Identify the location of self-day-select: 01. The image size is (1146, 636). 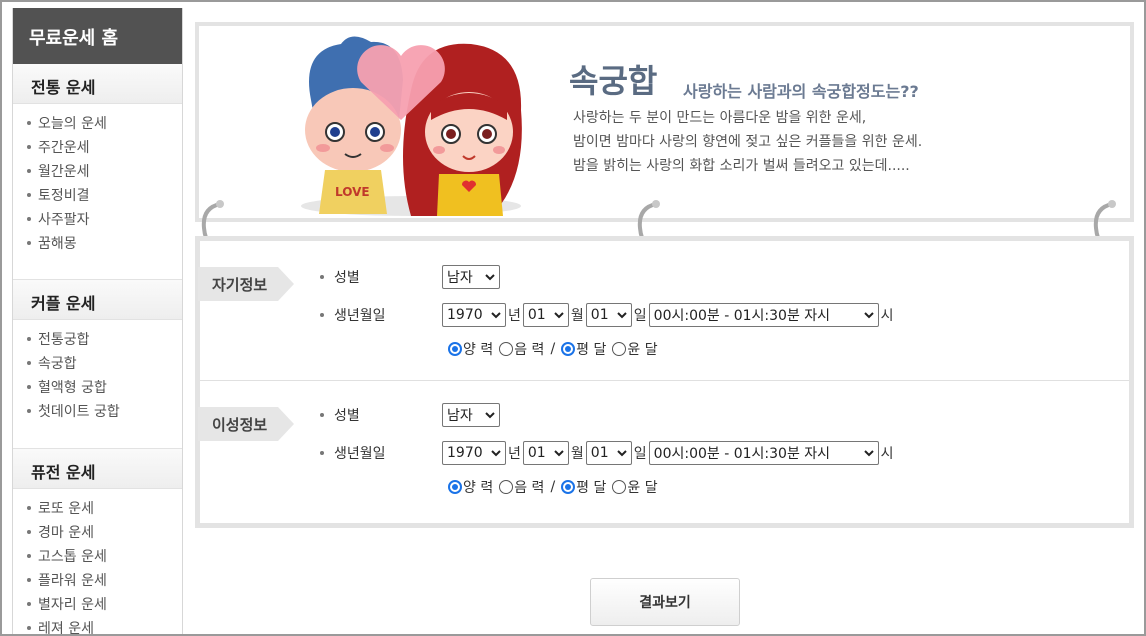
(608, 315).